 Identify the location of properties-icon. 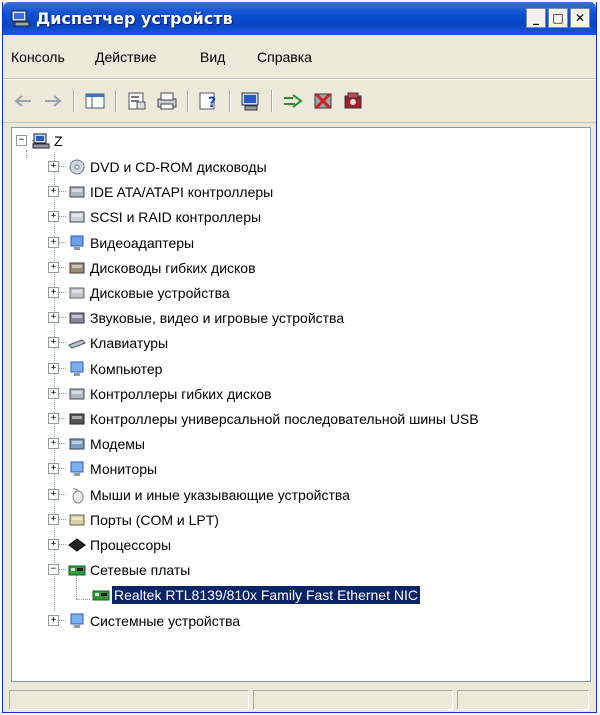
(137, 101).